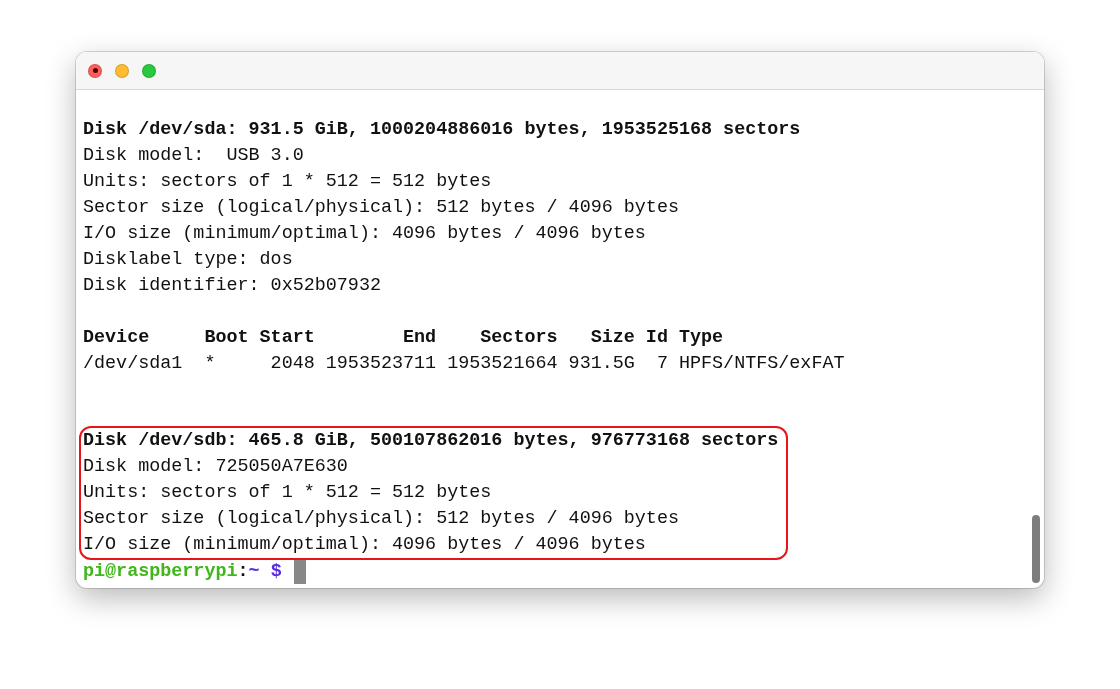  What do you see at coordinates (1036, 549) in the screenshot?
I see `scrollbar` at bounding box center [1036, 549].